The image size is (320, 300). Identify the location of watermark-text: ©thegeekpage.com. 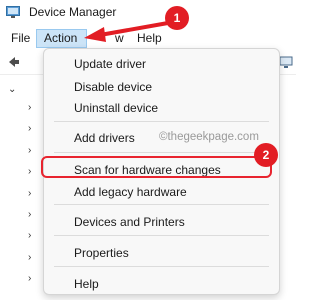
(209, 137).